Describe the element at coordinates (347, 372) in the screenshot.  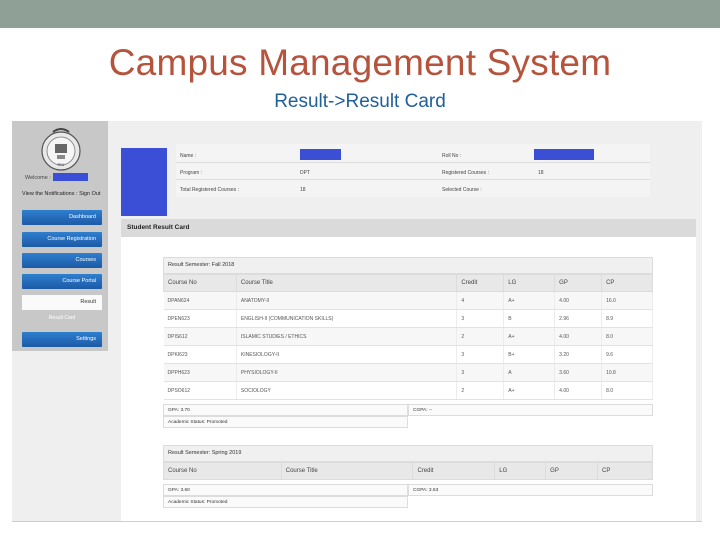
I see `cell: PHYSIOLOGY-II` at that location.